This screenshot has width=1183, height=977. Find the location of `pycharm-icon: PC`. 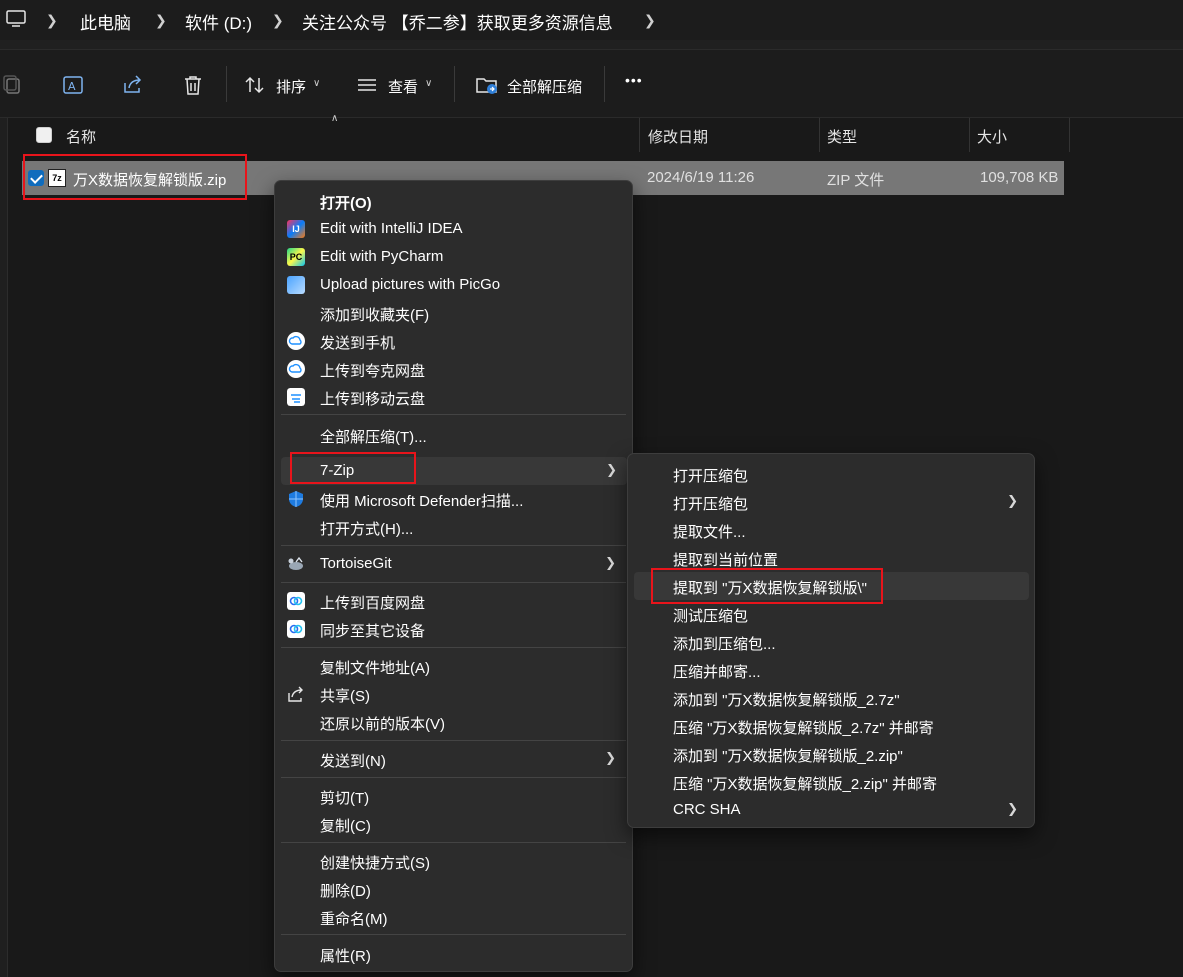

pycharm-icon: PC is located at coordinates (296, 257).